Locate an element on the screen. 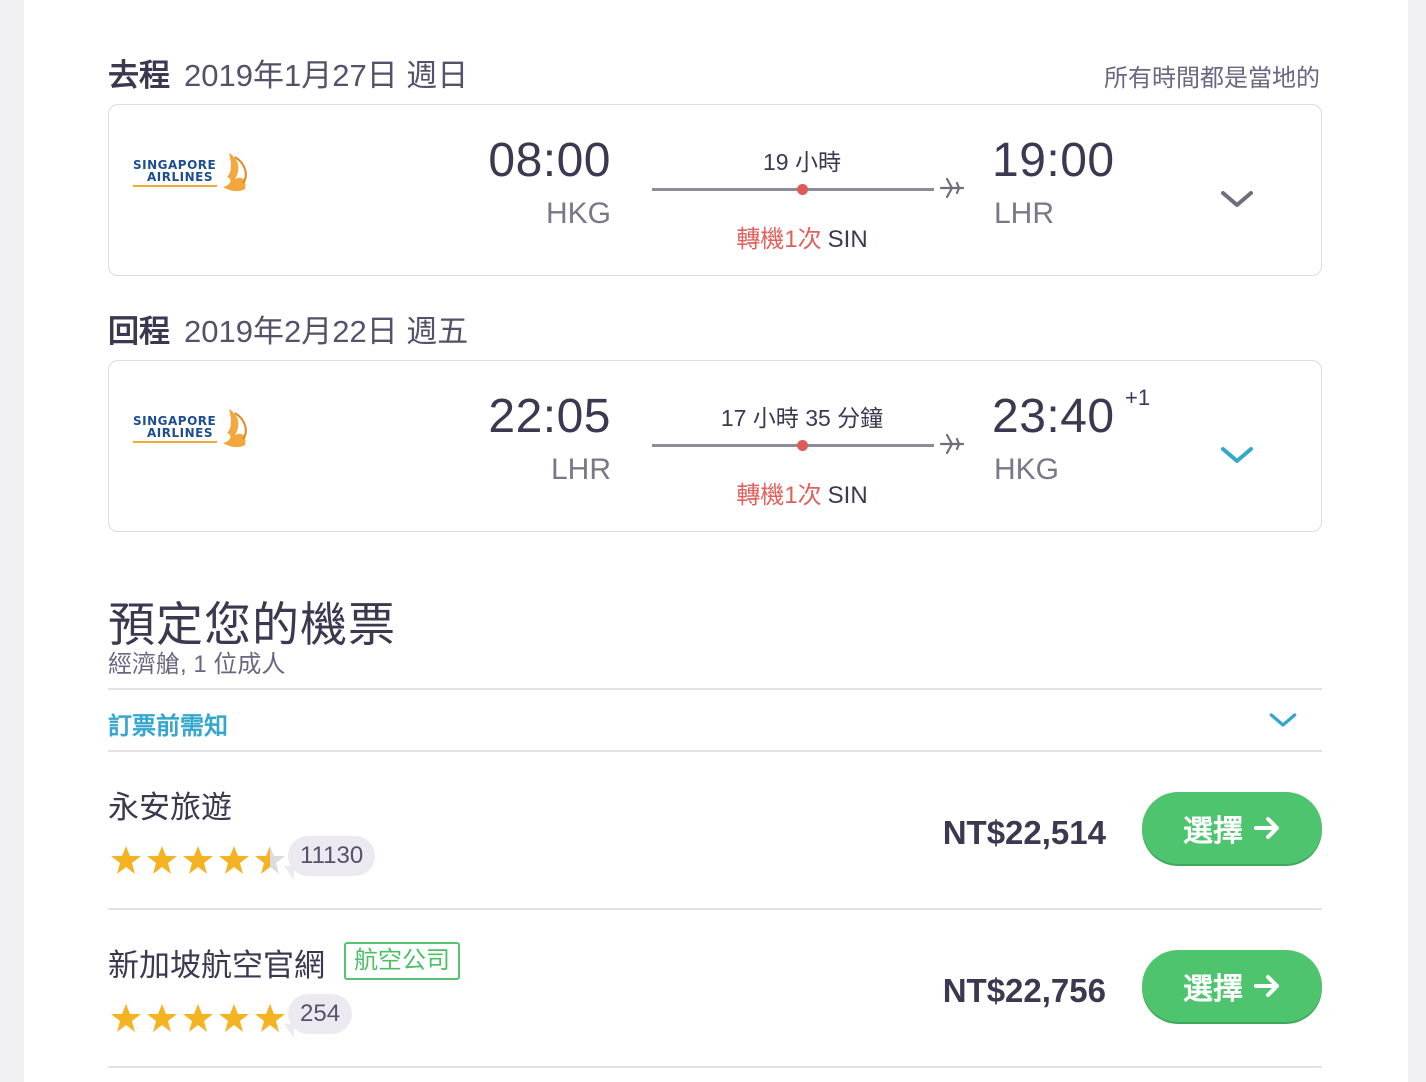 The width and height of the screenshot is (1426, 1082). outbound-depart-time: 08:00 is located at coordinates (549, 160).